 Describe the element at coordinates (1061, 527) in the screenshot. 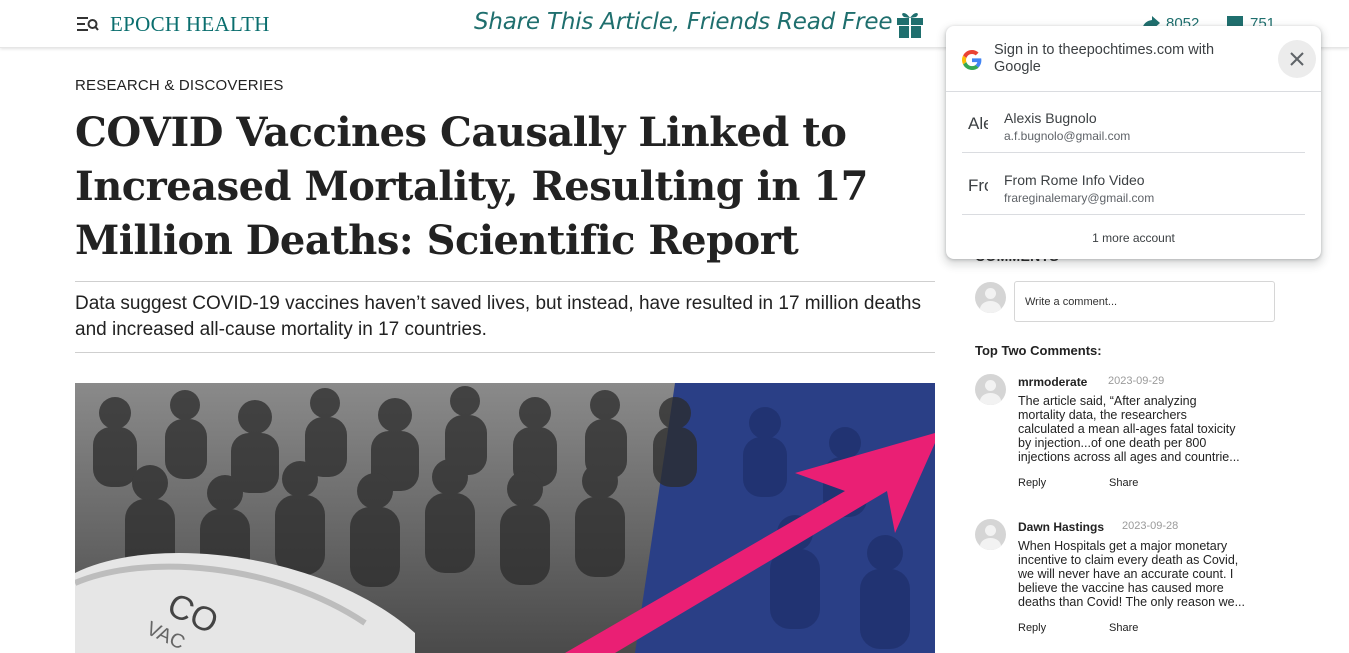

I see `comment-author: Dawn Hastings` at that location.